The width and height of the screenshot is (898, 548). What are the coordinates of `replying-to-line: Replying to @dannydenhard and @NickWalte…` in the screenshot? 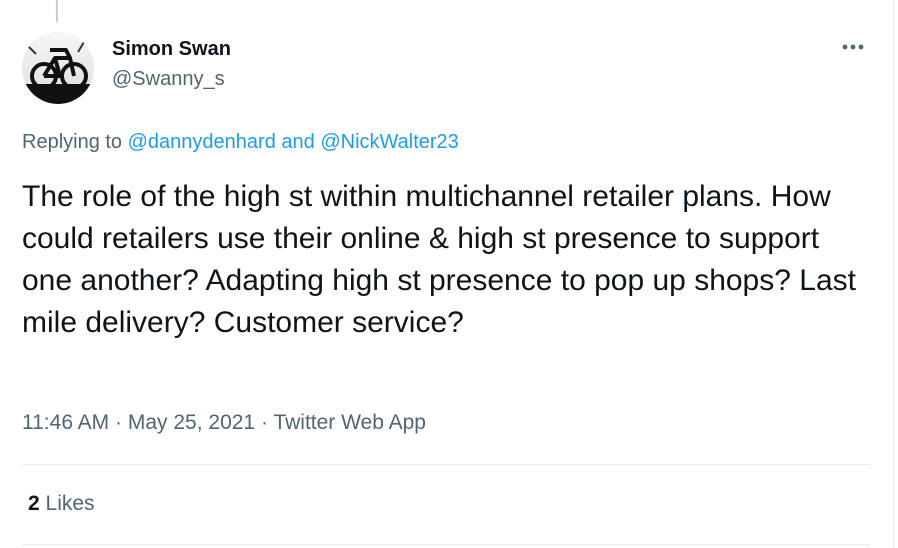 It's located at (240, 142).